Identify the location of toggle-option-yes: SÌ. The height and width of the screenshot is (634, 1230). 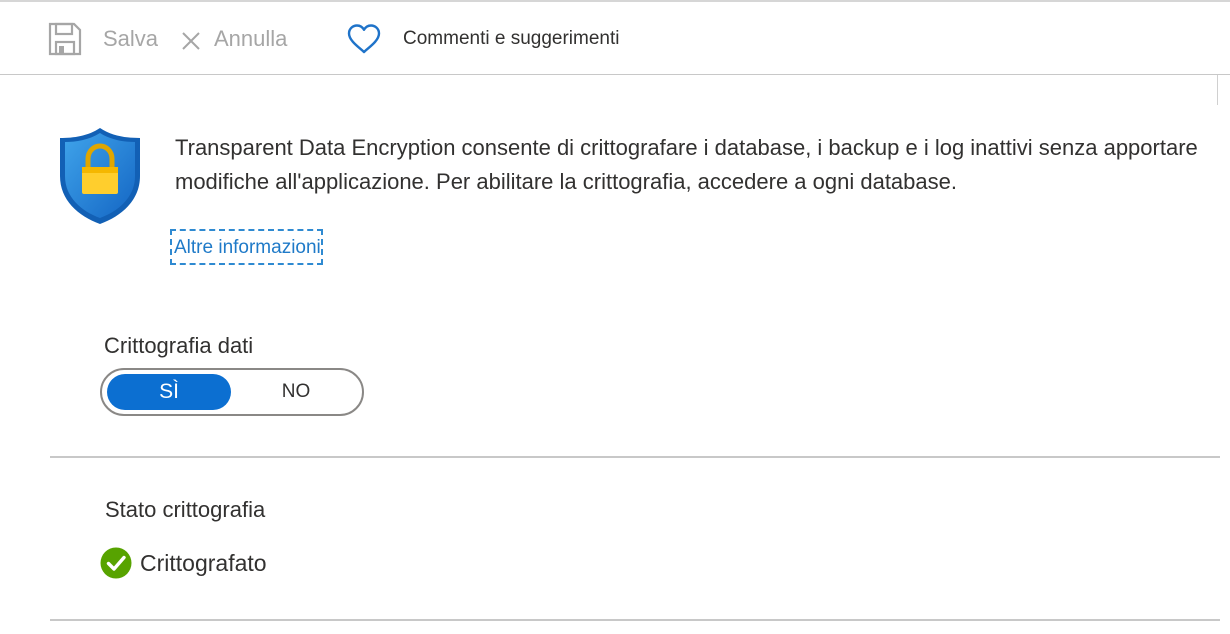
(169, 392).